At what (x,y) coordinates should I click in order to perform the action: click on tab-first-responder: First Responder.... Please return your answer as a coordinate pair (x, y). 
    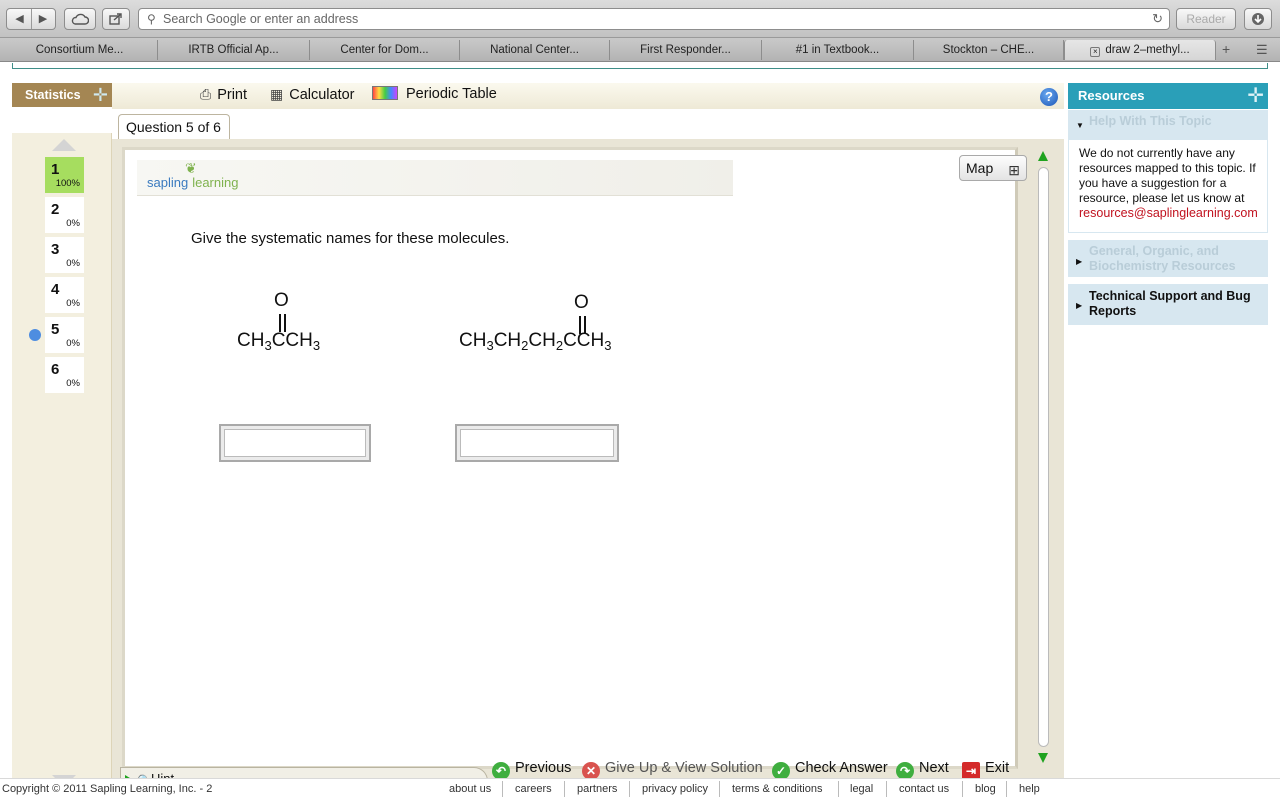
    Looking at the image, I should click on (686, 50).